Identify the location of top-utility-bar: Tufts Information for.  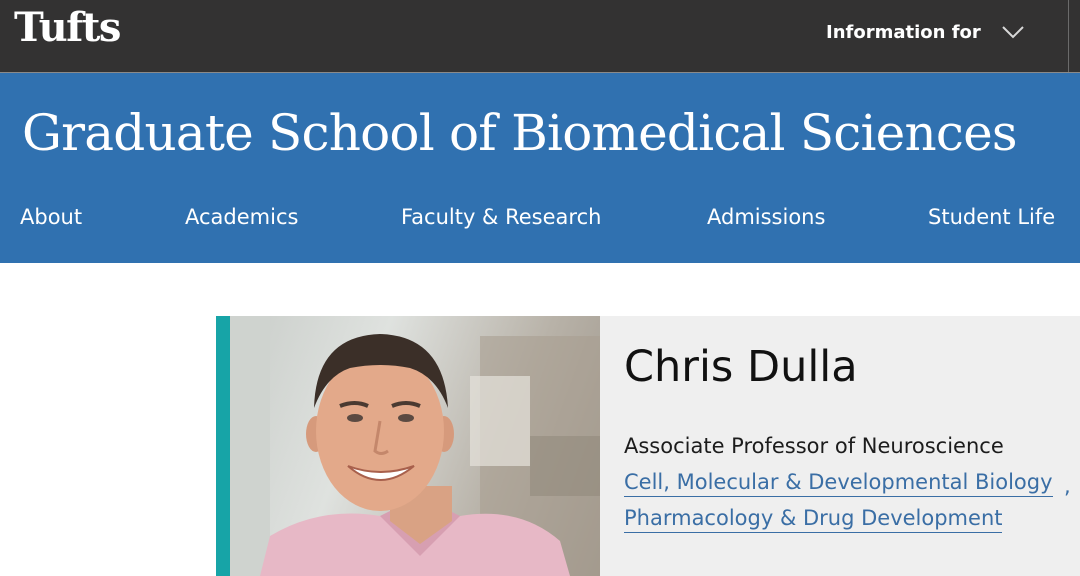
(540, 36).